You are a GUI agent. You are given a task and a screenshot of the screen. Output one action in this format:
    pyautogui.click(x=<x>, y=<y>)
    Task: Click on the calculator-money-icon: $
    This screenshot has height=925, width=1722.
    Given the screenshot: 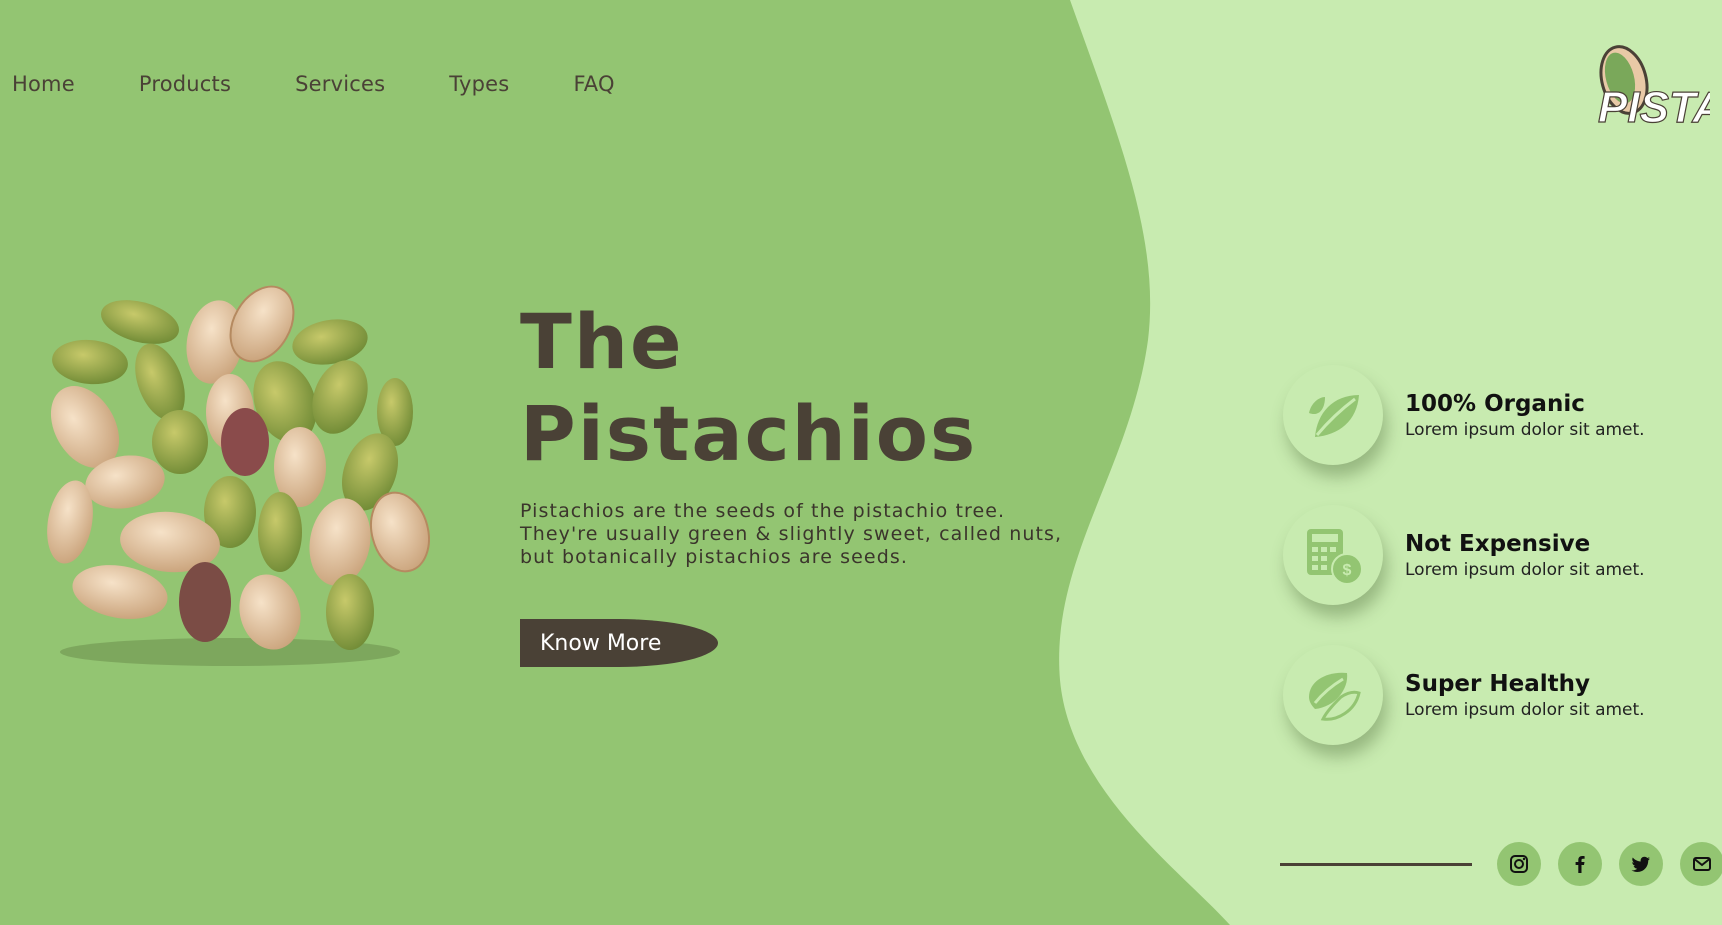 What is the action you would take?
    pyautogui.click(x=1333, y=555)
    